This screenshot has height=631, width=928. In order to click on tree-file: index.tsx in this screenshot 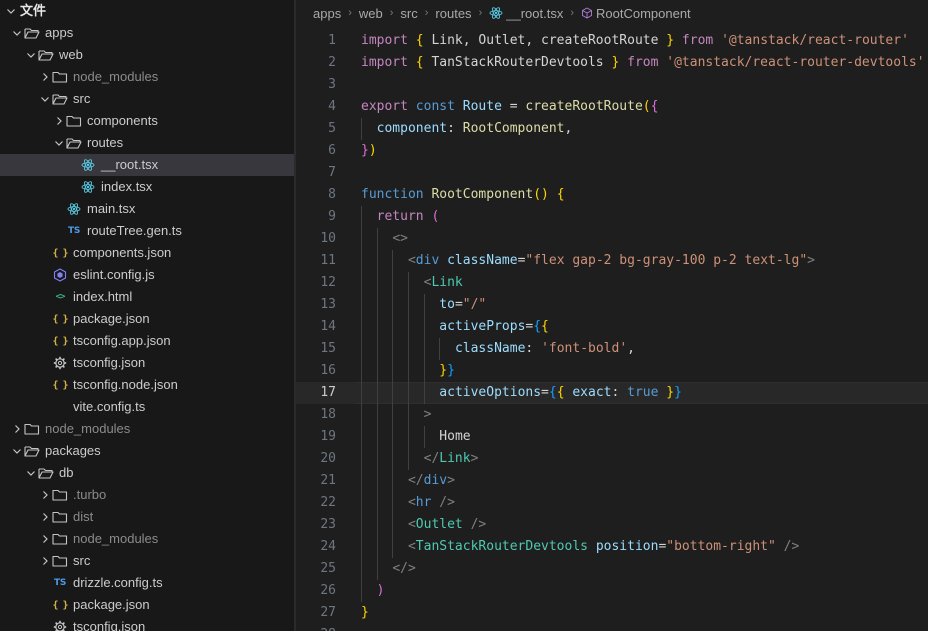, I will do `click(147, 187)`.